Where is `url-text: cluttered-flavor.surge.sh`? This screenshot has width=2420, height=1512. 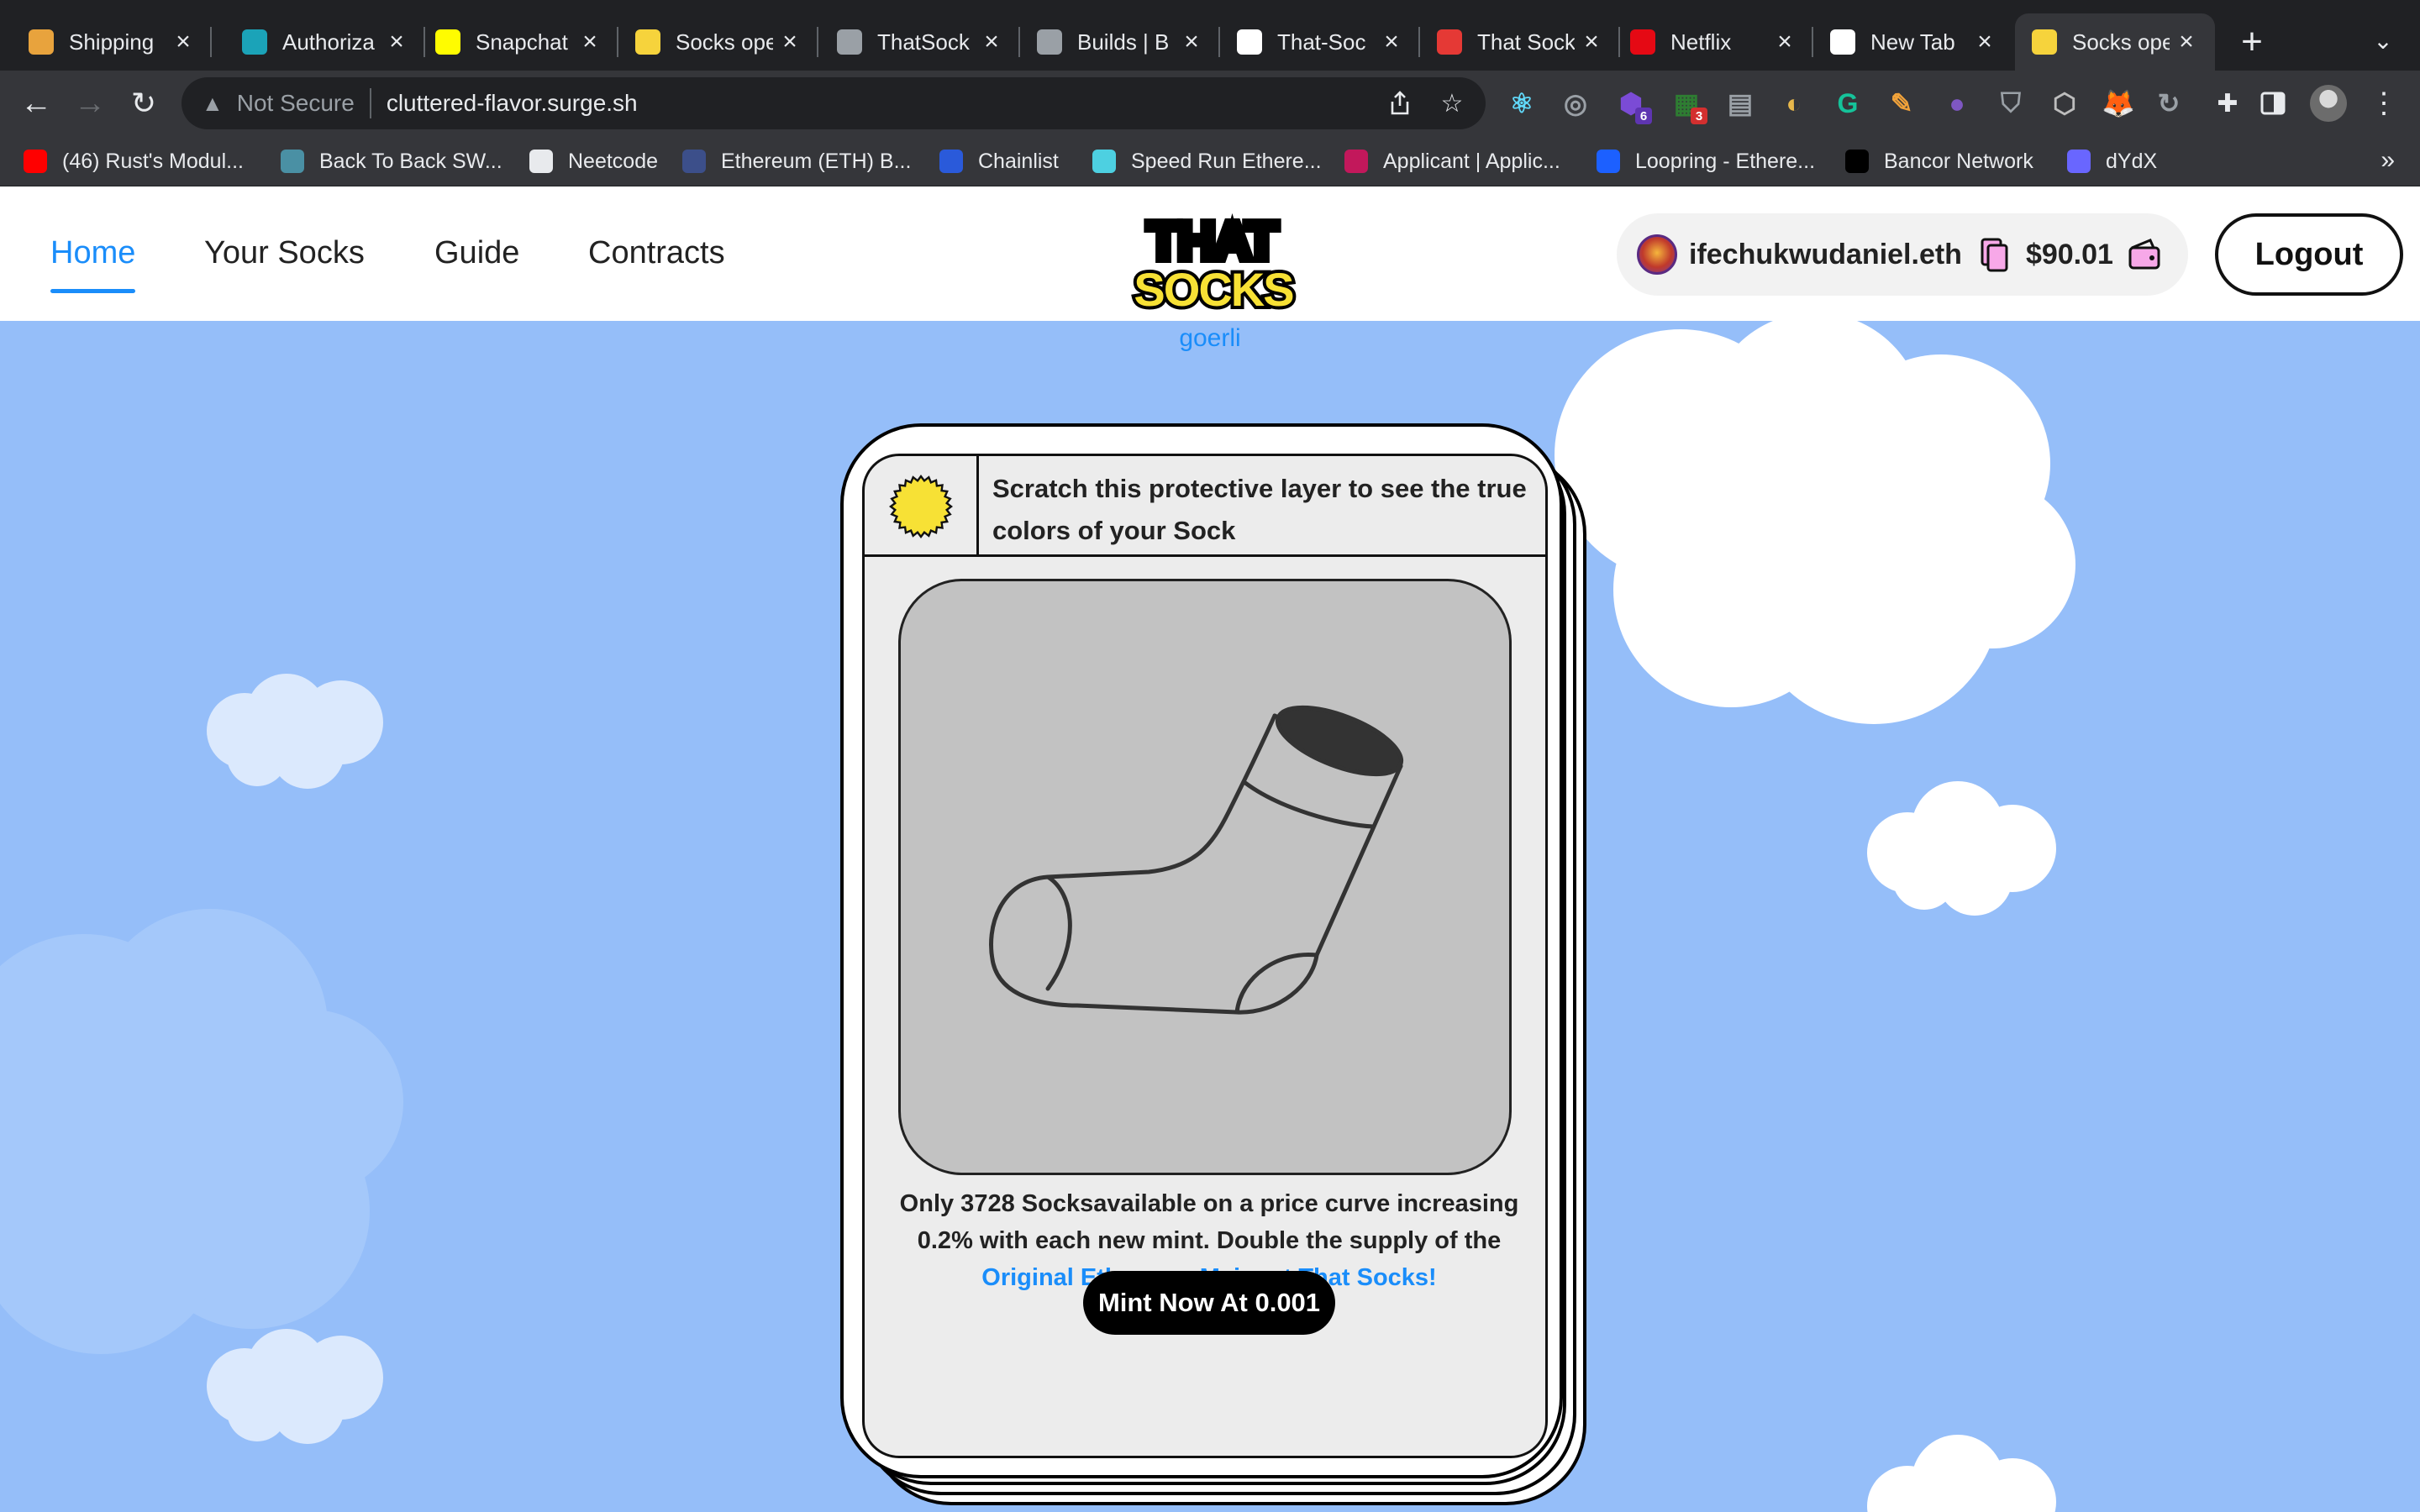 url-text: cluttered-flavor.surge.sh is located at coordinates (512, 103).